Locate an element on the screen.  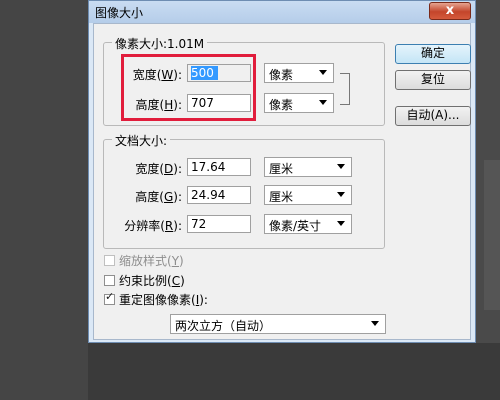
resolution-label-text: 分辨率 is located at coordinates (142, 226).